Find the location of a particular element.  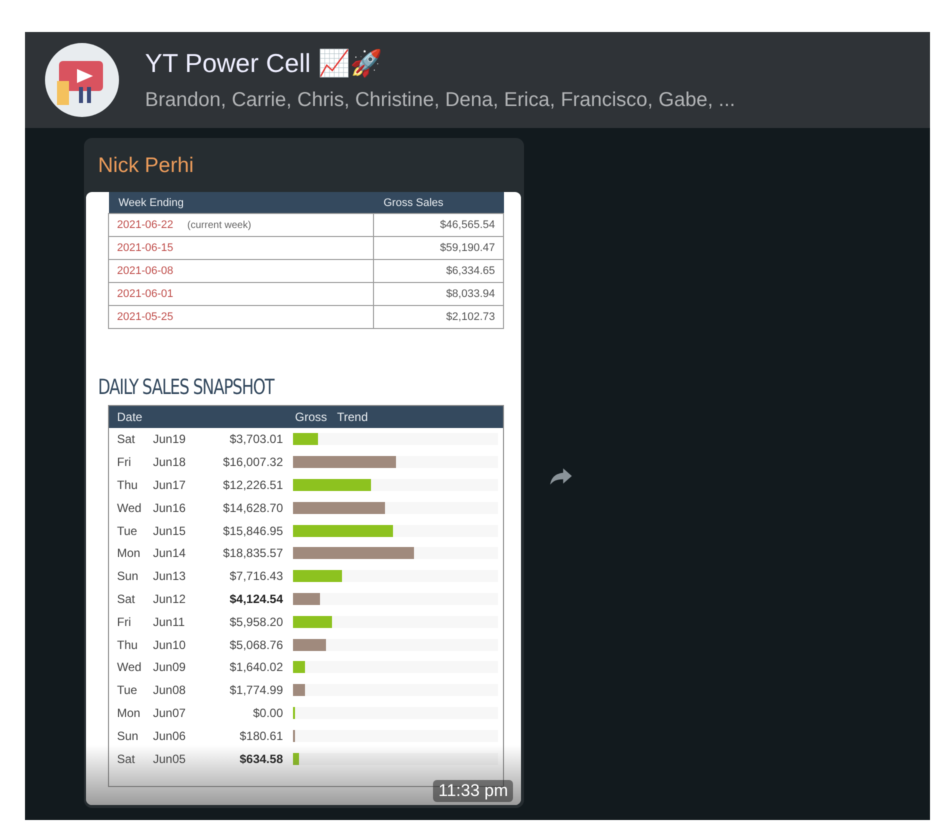

table-cell: $6,334.65 is located at coordinates (439, 271).